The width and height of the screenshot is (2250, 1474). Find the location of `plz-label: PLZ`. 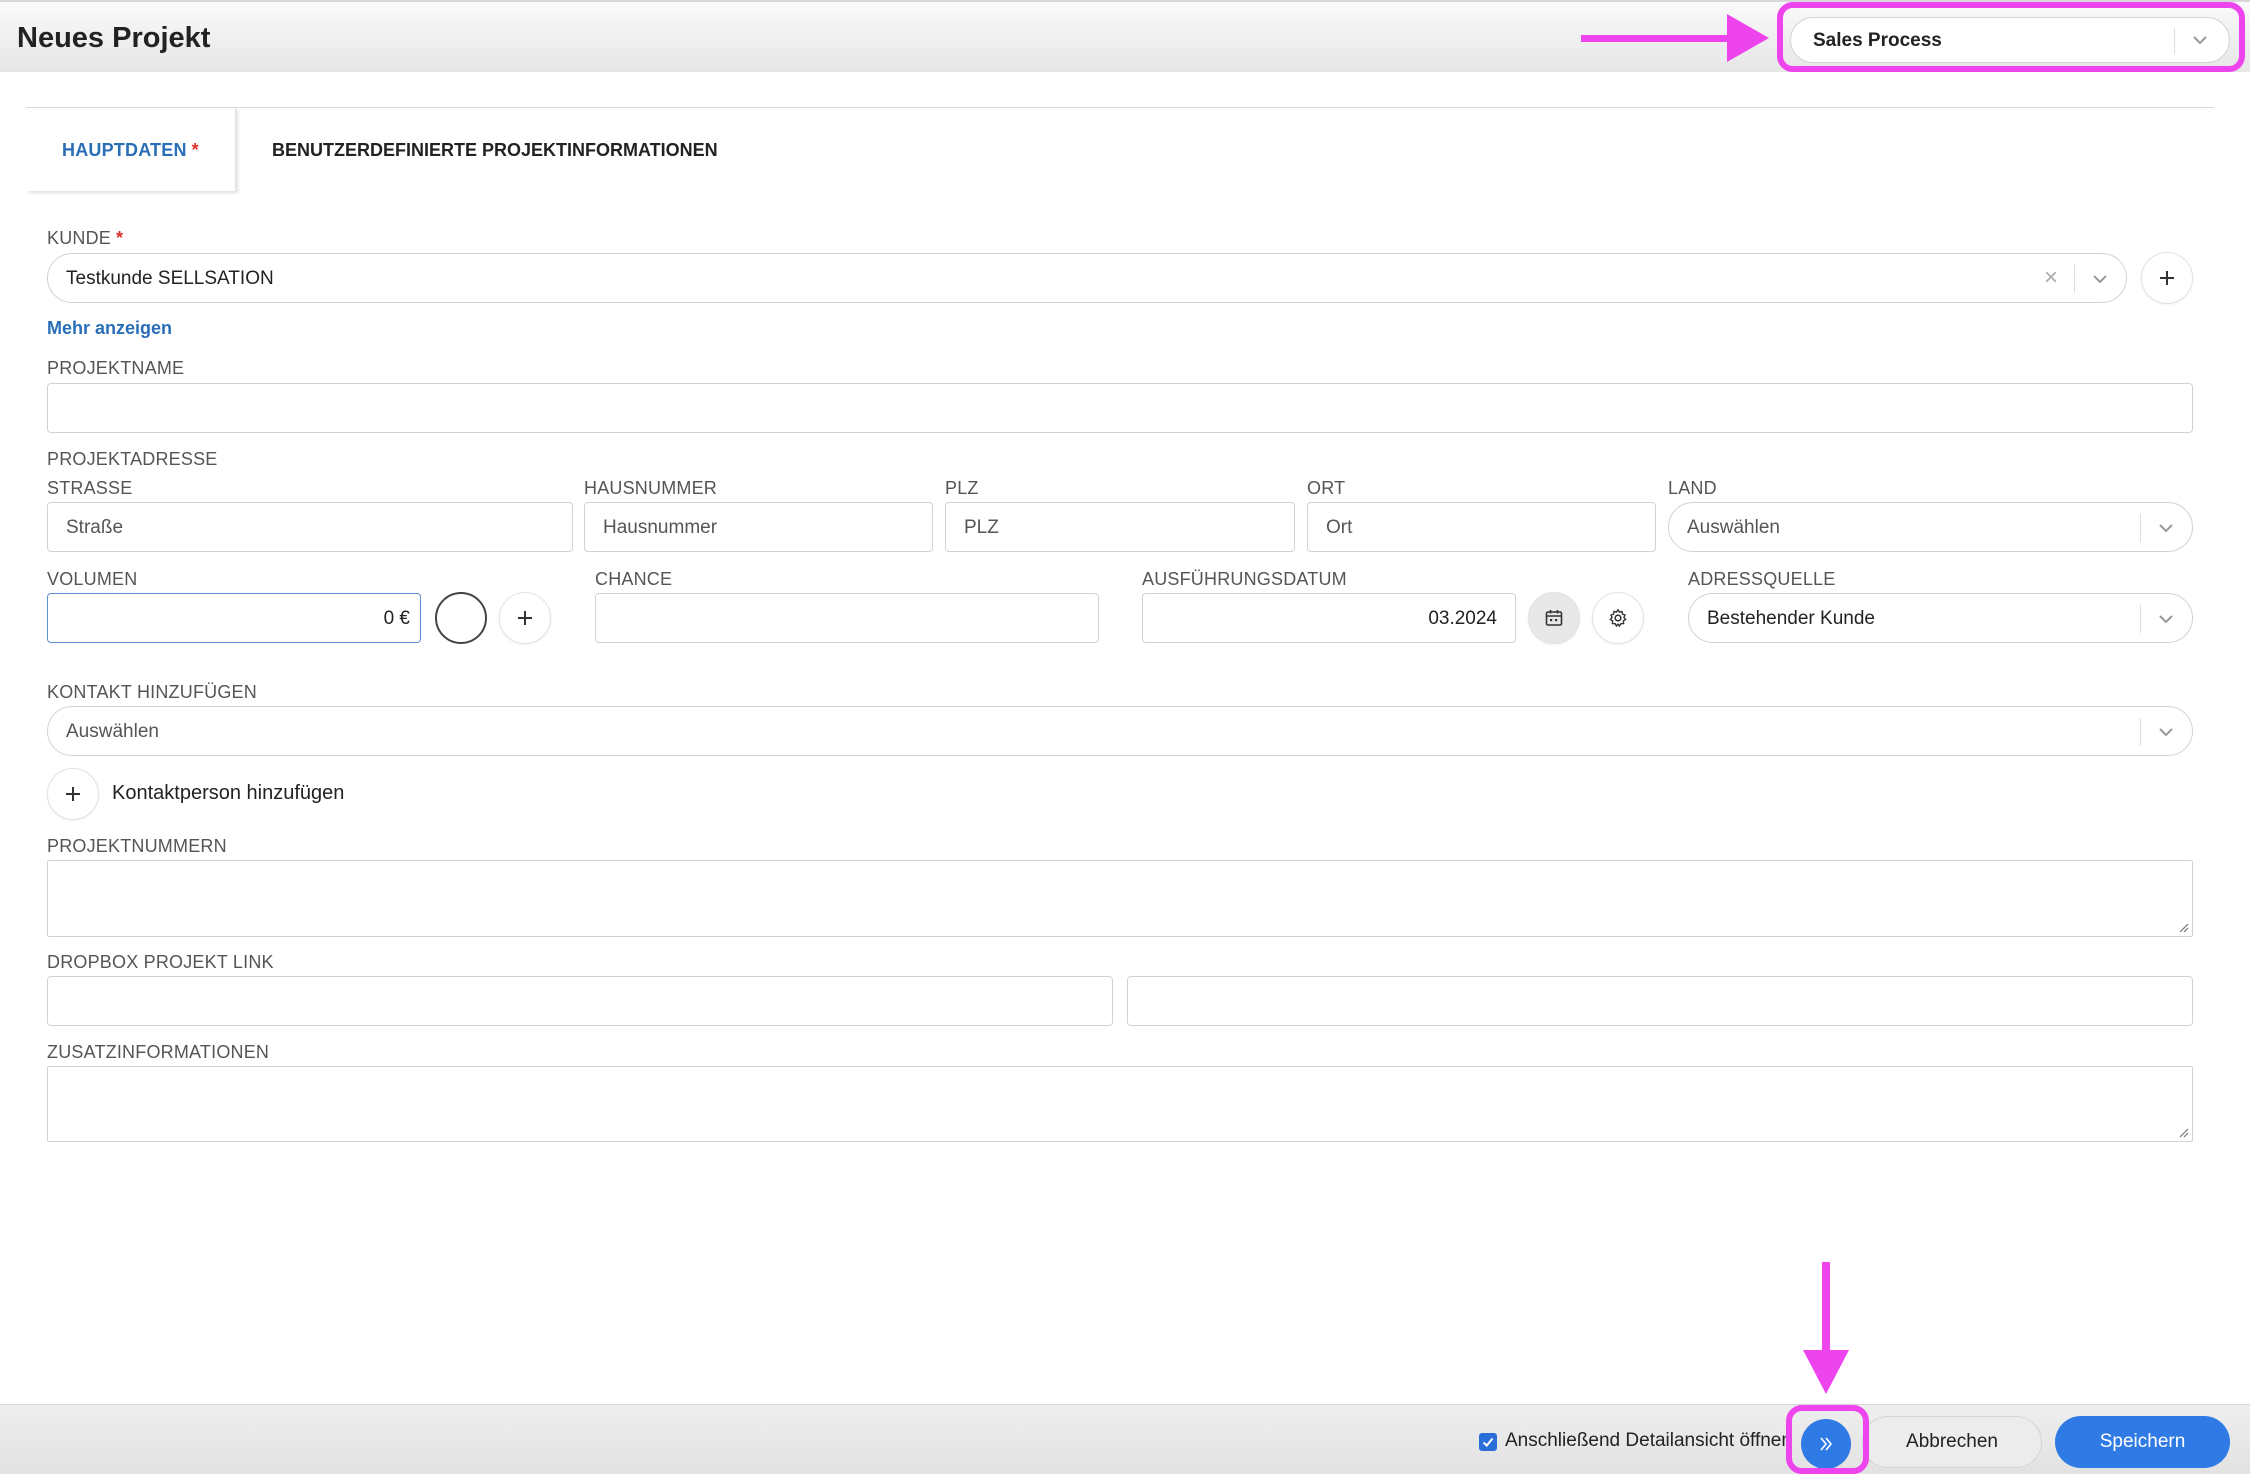

plz-label: PLZ is located at coordinates (962, 488).